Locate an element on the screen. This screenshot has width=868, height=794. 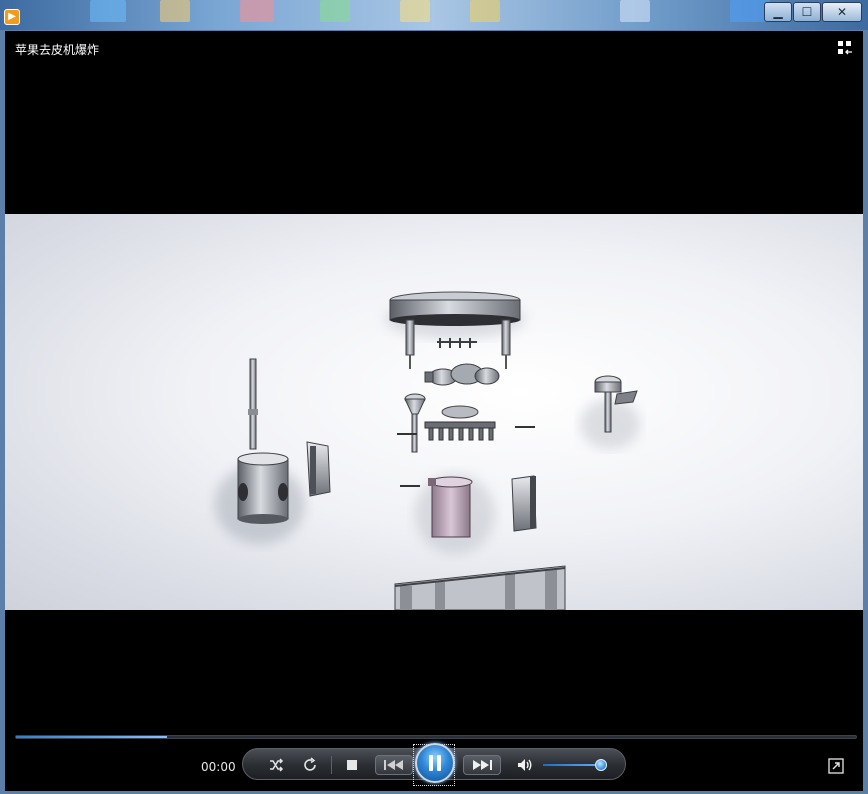
video-title: 苹果去皮机爆炸 is located at coordinates (57, 50).